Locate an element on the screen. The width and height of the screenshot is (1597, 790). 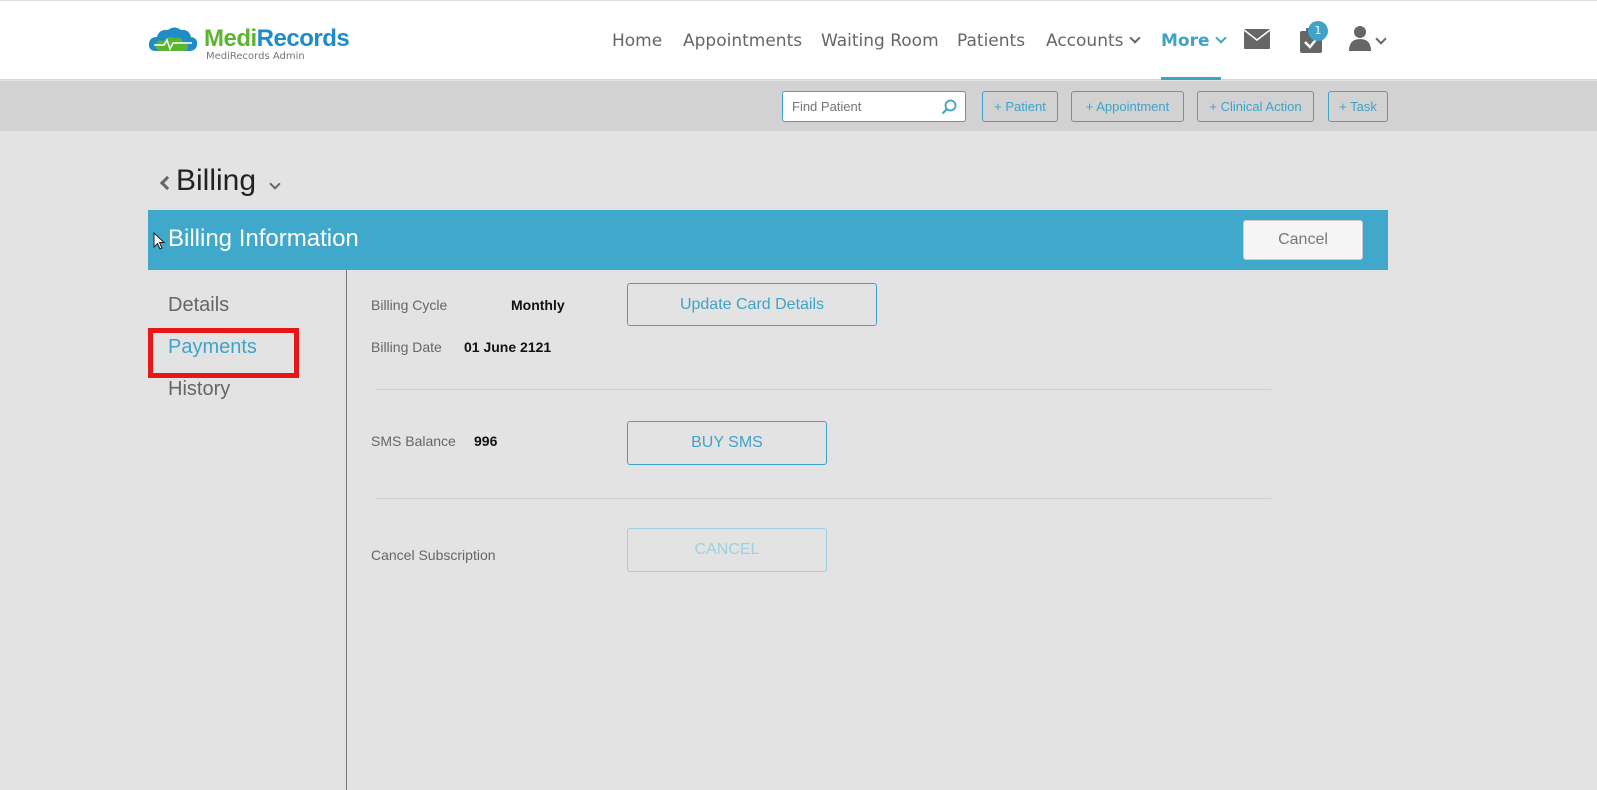
mouse-cursor-icon is located at coordinates (159, 241).